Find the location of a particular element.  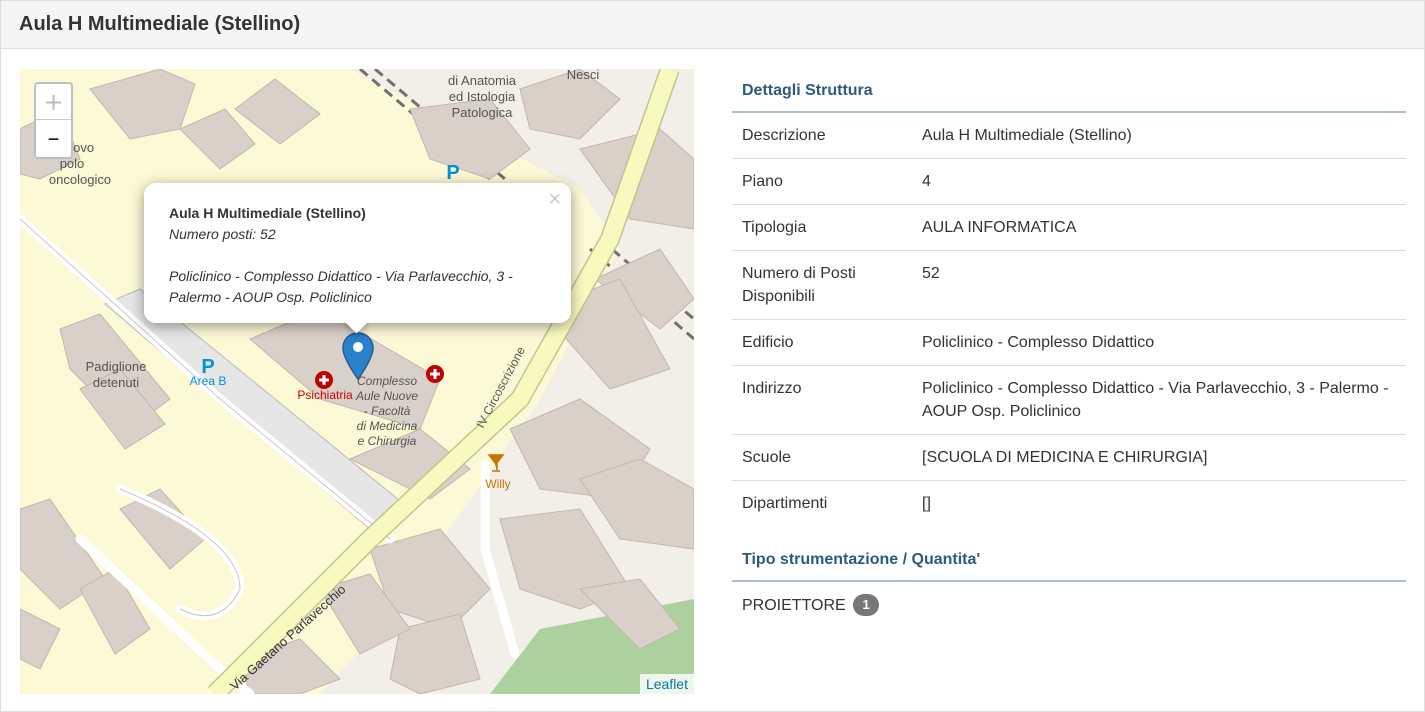

zoom-control: + – is located at coordinates (53, 120).